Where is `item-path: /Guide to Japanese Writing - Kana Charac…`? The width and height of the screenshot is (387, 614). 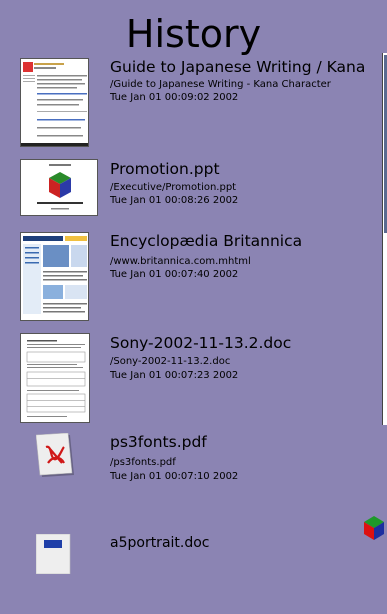 item-path: /Guide to Japanese Writing - Kana Charac… is located at coordinates (220, 84).